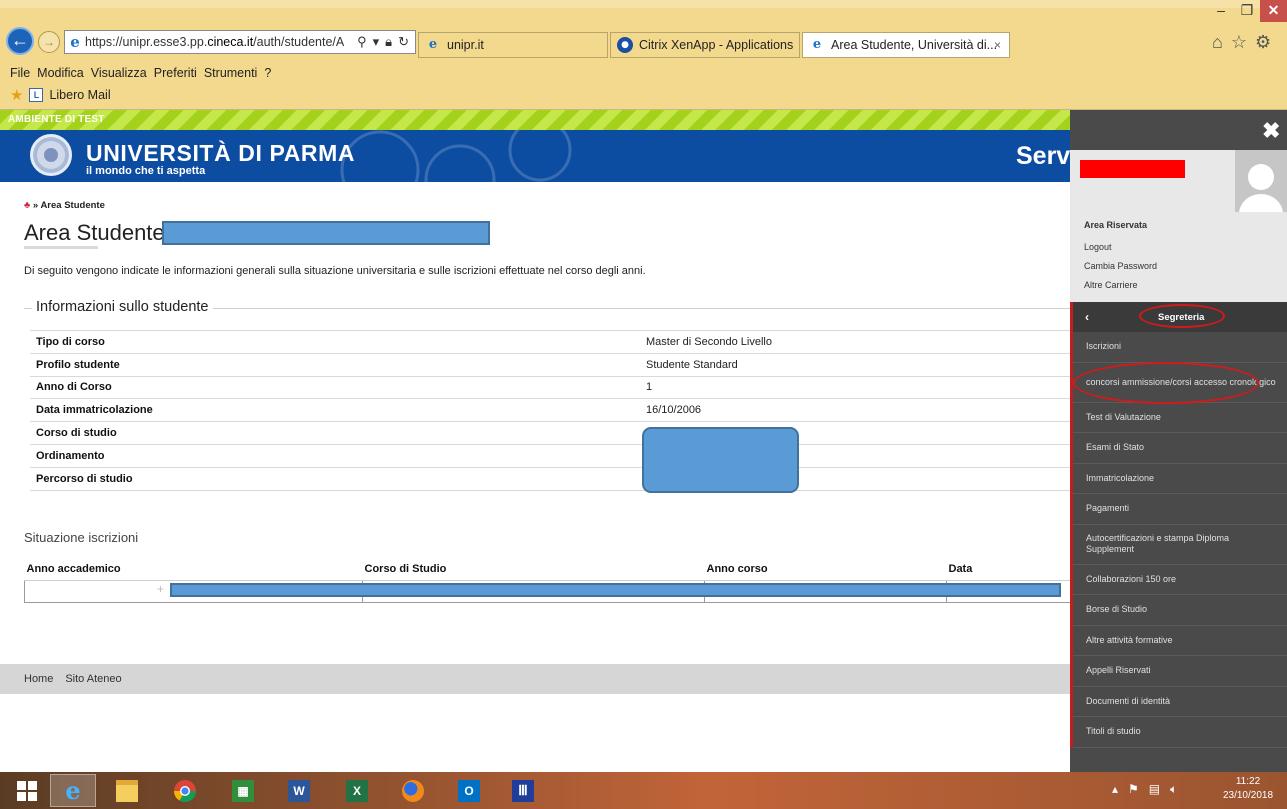  Describe the element at coordinates (1087, 317) in the screenshot. I see `chevron-left-icon: ‹` at that location.